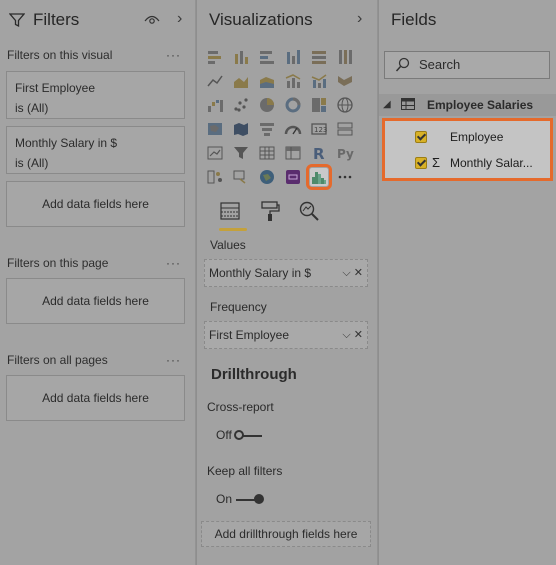 Image resolution: width=556 pixels, height=565 pixels. What do you see at coordinates (345, 81) in the screenshot?
I see `ribbon-chart-icon` at bounding box center [345, 81].